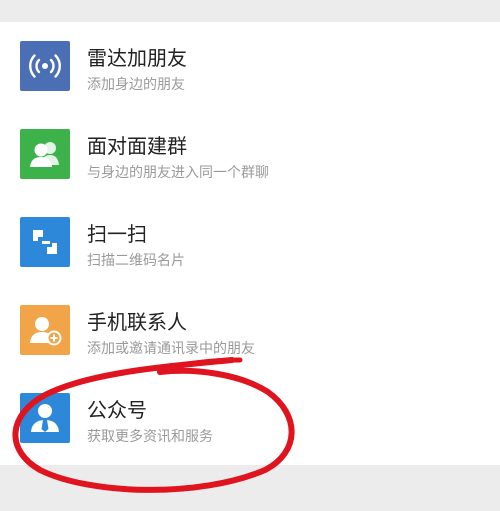 Image resolution: width=500 pixels, height=511 pixels. What do you see at coordinates (137, 146) in the screenshot?
I see `item-title: 面对面建群` at bounding box center [137, 146].